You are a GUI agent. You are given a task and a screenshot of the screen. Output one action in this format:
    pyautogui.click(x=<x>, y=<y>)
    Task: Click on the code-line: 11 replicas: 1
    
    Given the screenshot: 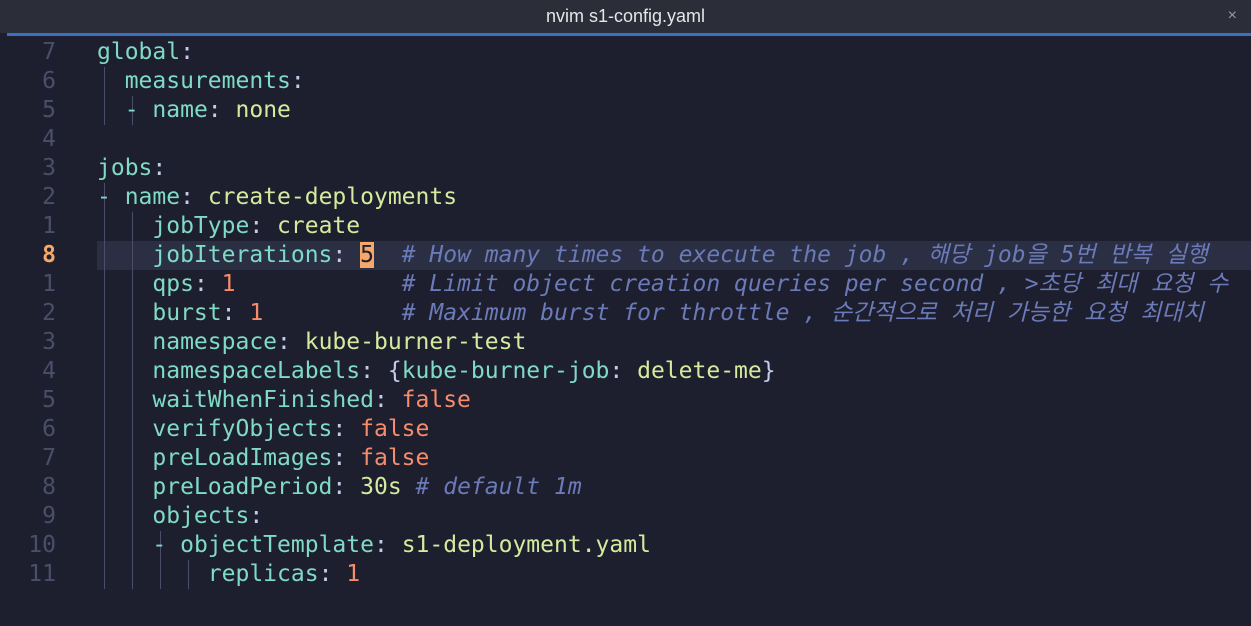 What is the action you would take?
    pyautogui.click(x=625, y=574)
    